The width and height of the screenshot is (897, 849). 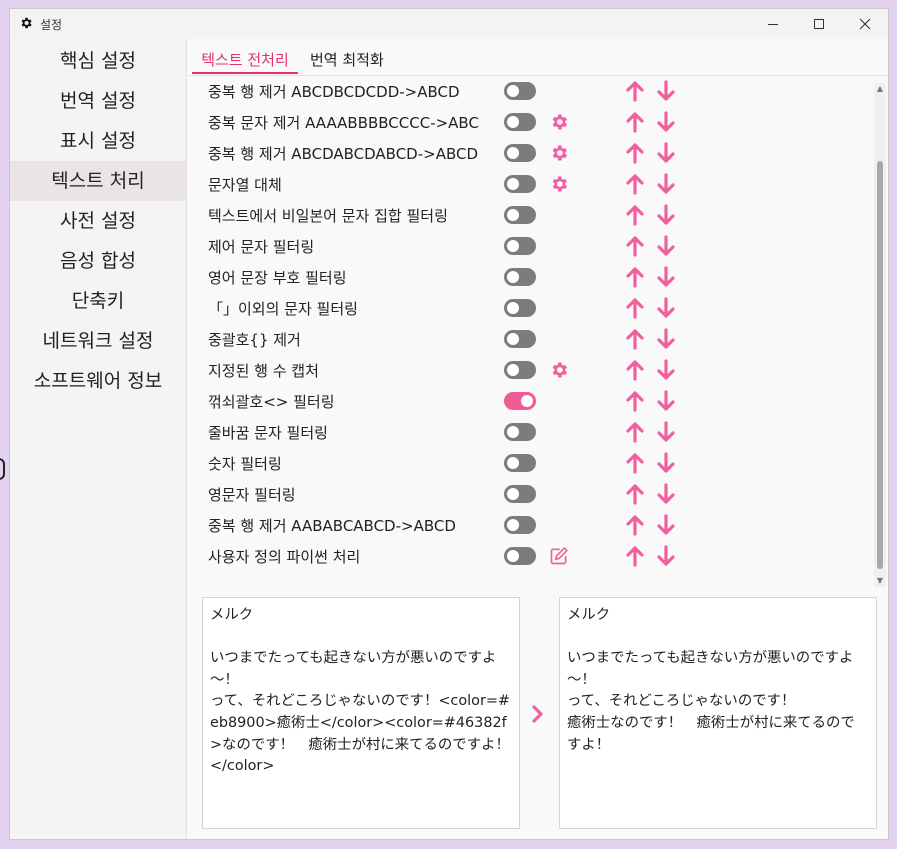 I want to click on minimize-icon, so click(x=773, y=24).